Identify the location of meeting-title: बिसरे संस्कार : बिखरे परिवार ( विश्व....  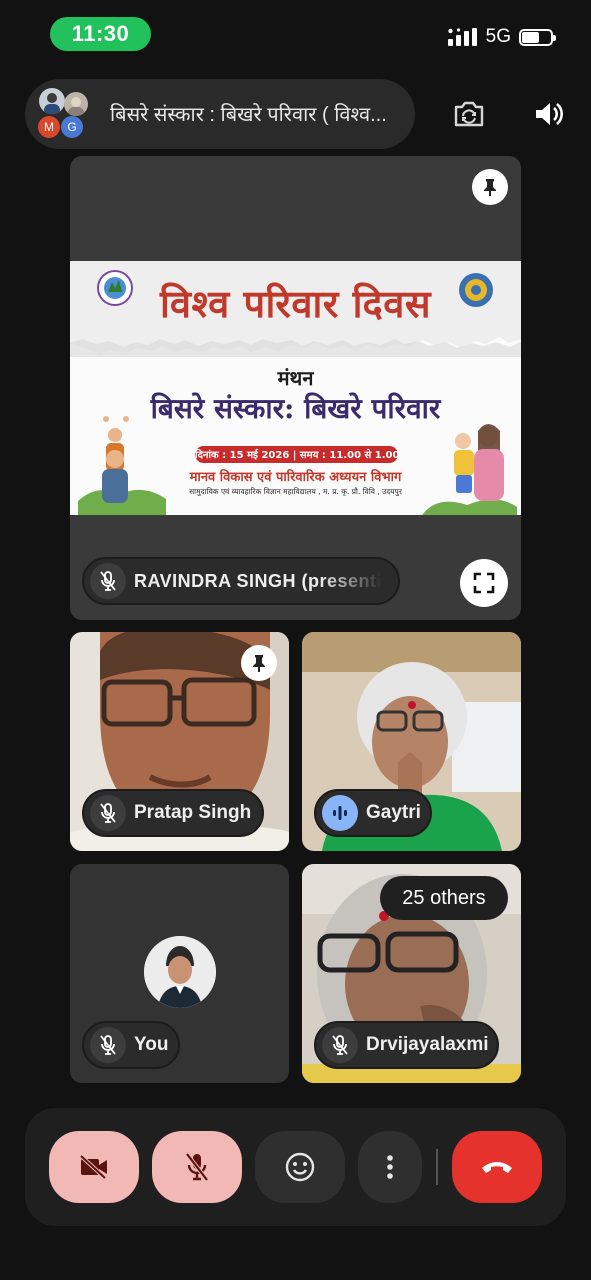
(255, 113).